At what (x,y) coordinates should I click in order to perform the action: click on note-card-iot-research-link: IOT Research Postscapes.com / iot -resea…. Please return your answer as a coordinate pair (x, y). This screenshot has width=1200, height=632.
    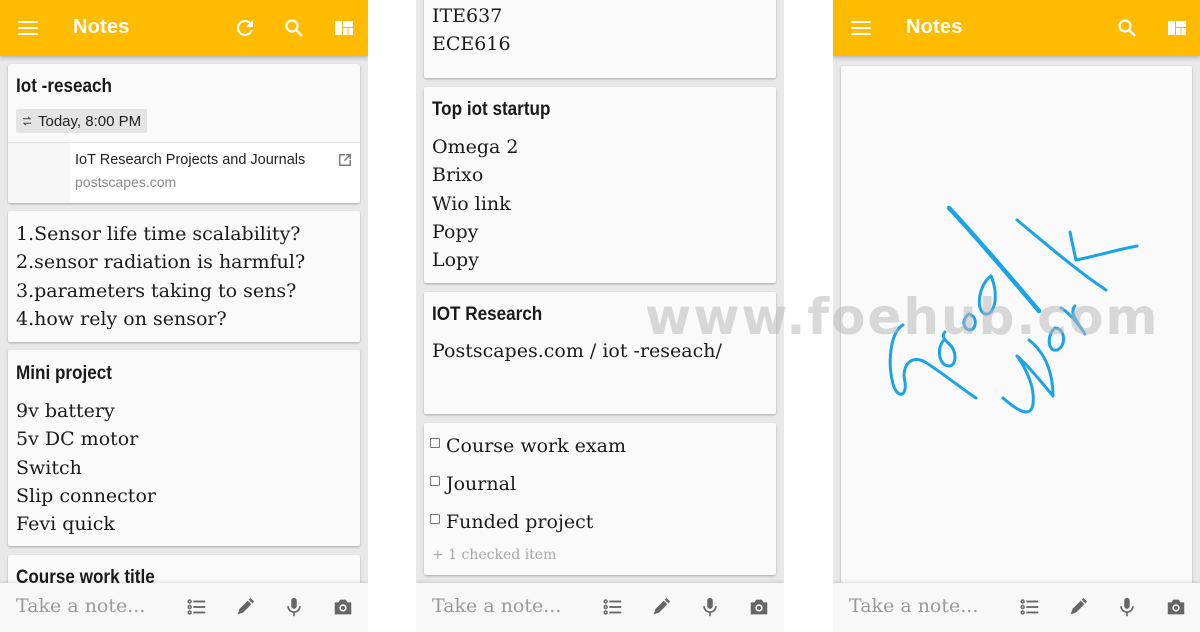
    Looking at the image, I should click on (600, 353).